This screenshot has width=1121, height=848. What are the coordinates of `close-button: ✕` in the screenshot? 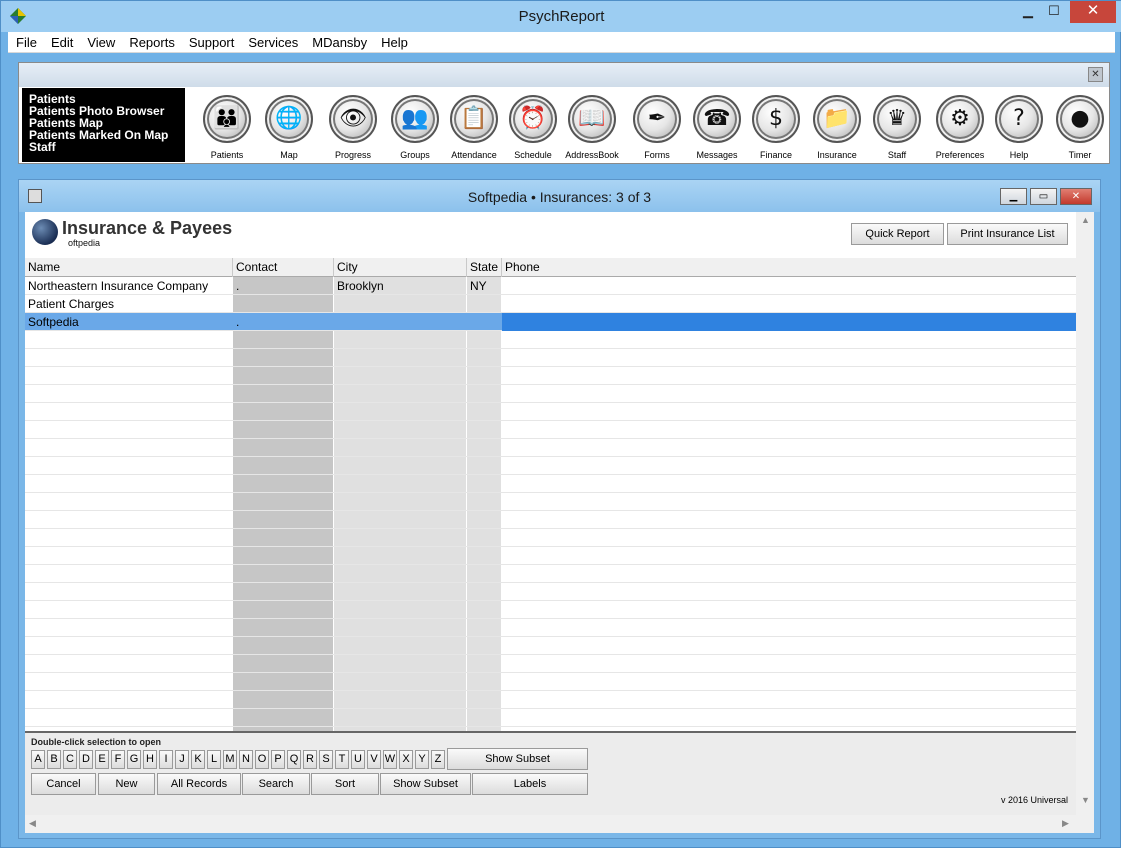 It's located at (1093, 12).